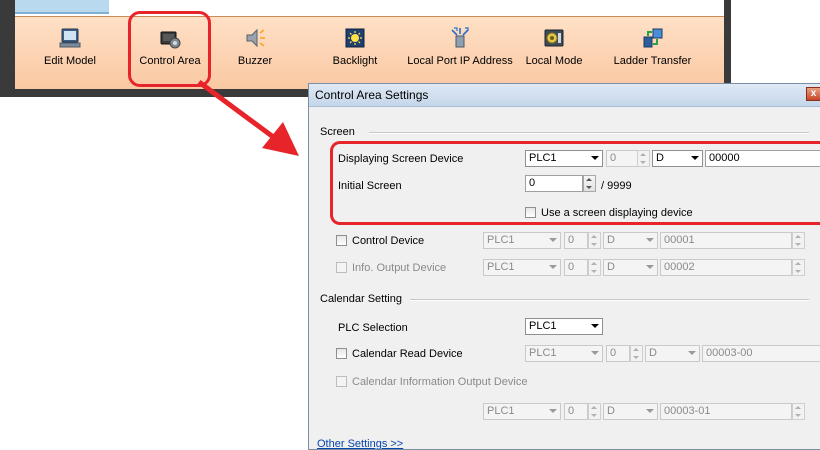 The image size is (820, 450). Describe the element at coordinates (630, 267) in the screenshot. I see `info-device-type-select: D` at that location.